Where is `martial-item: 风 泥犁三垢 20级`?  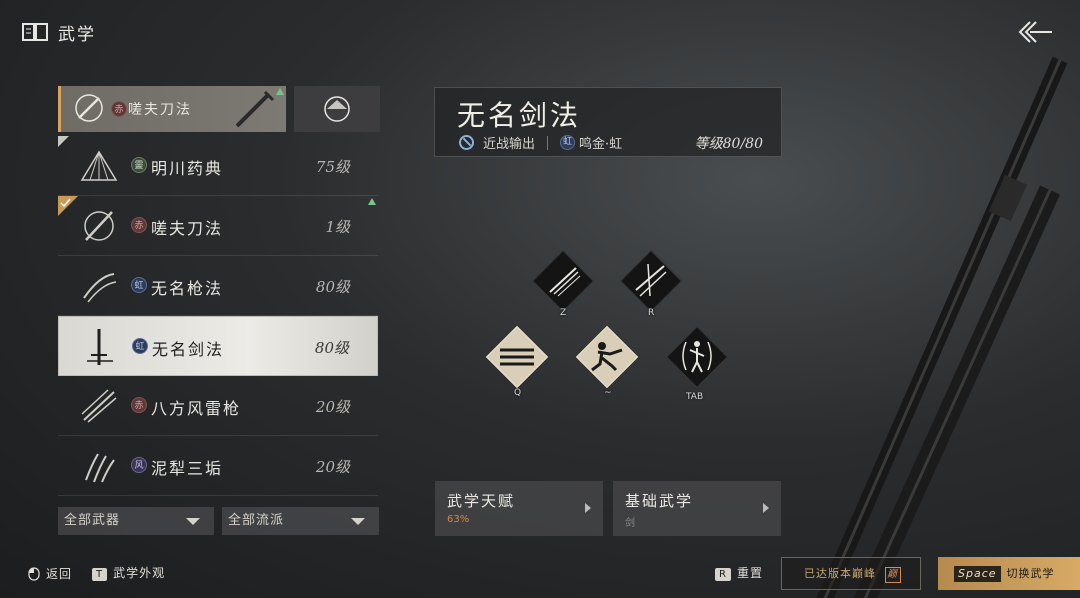
martial-item: 风 泥犁三垢 20级 is located at coordinates (218, 466).